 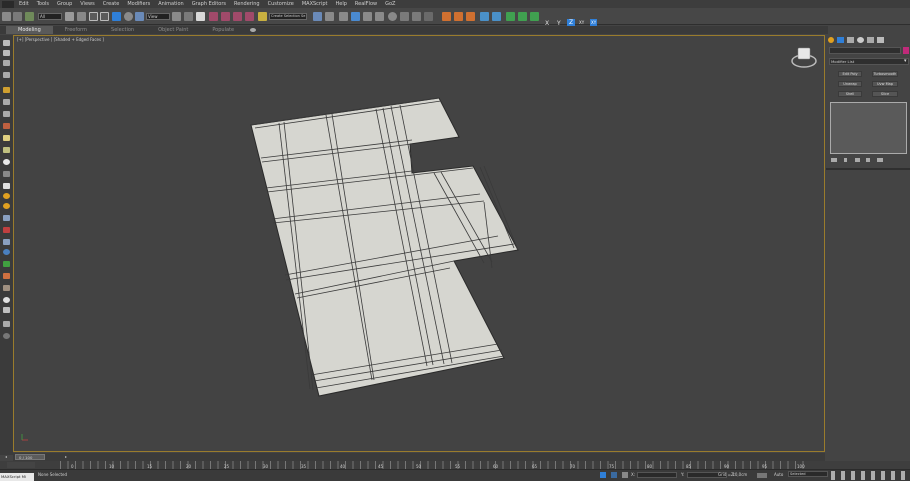 I want to click on time-slider: 0 / 100 ◂ ▸, so click(x=415, y=457).